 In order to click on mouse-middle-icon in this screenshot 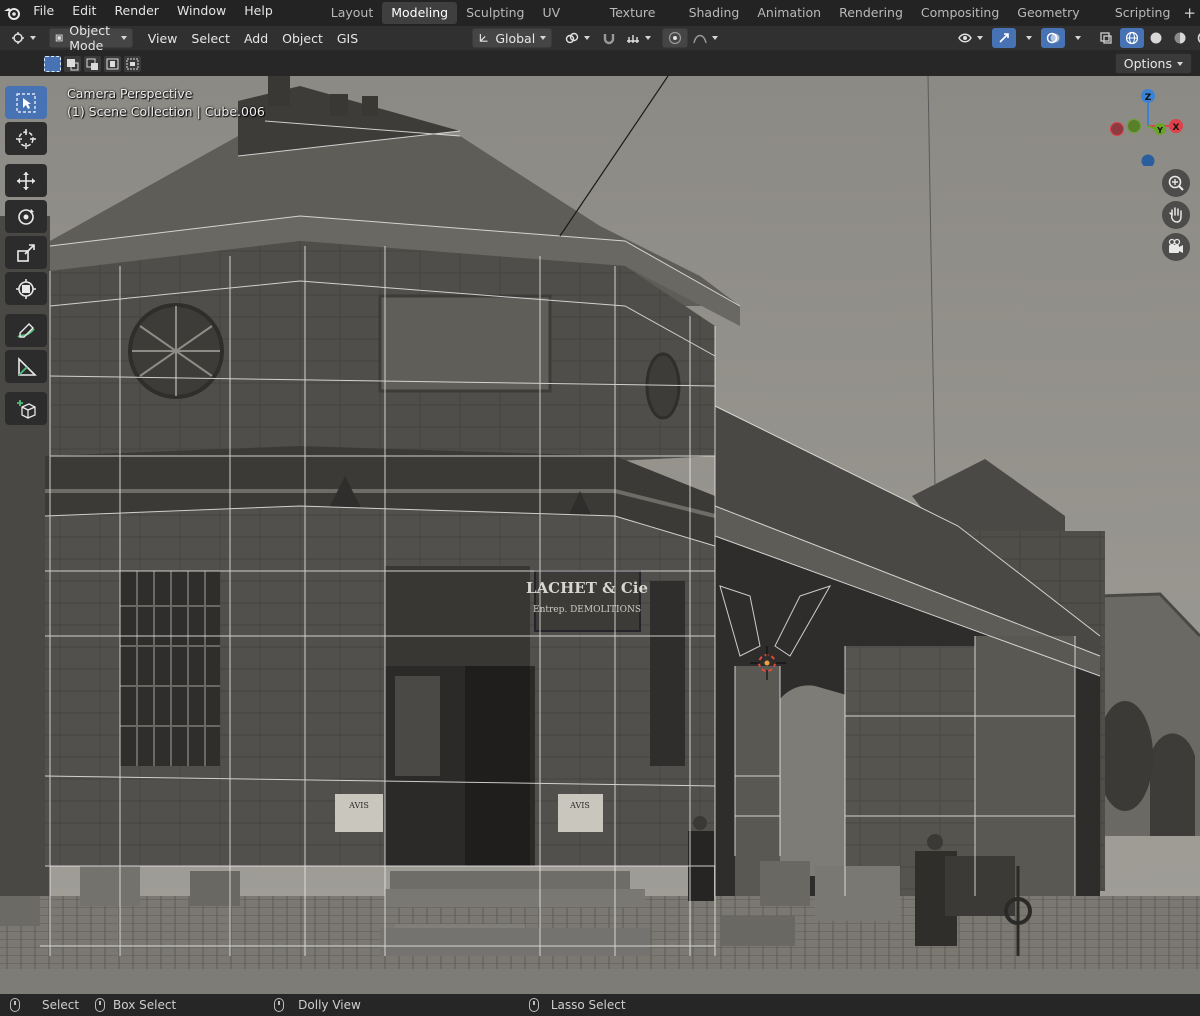, I will do `click(100, 1005)`.